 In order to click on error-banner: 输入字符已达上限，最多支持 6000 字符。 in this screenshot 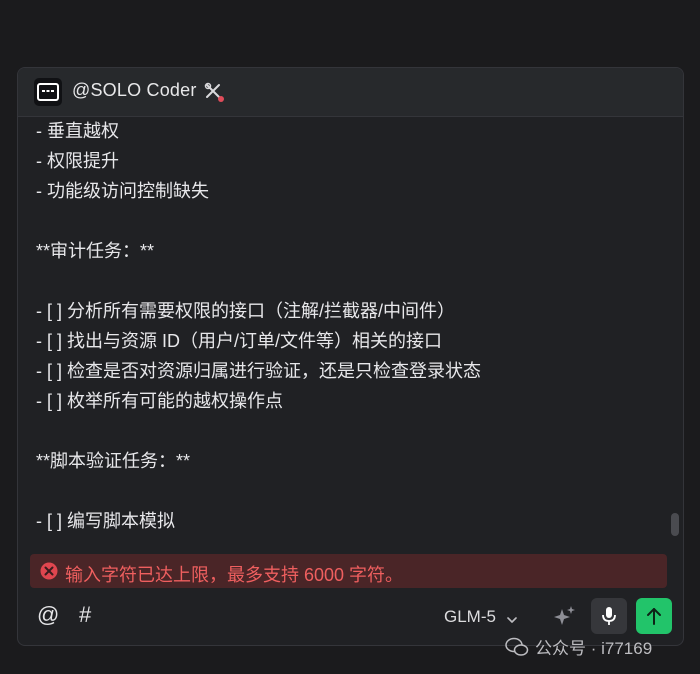, I will do `click(348, 571)`.